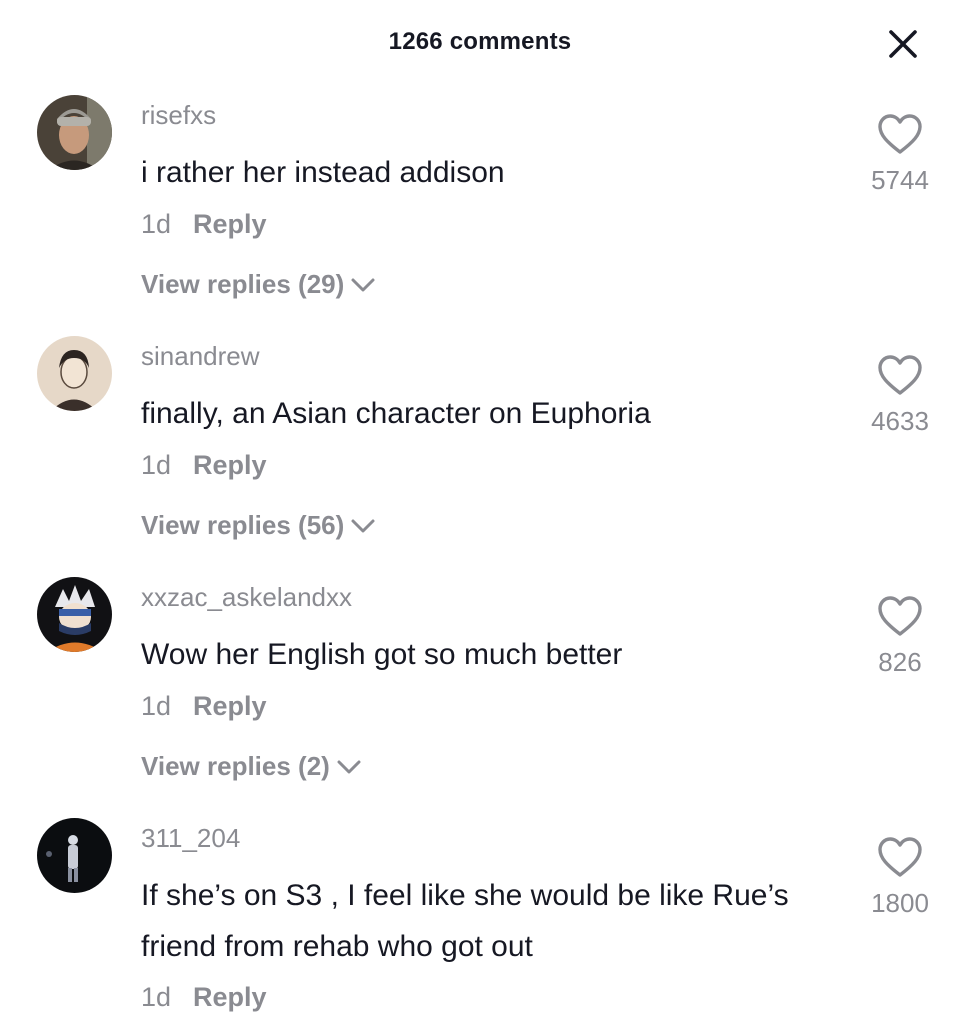 The image size is (960, 1025). I want to click on comment-text: finally, an Asian character on Euphoria, so click(396, 413).